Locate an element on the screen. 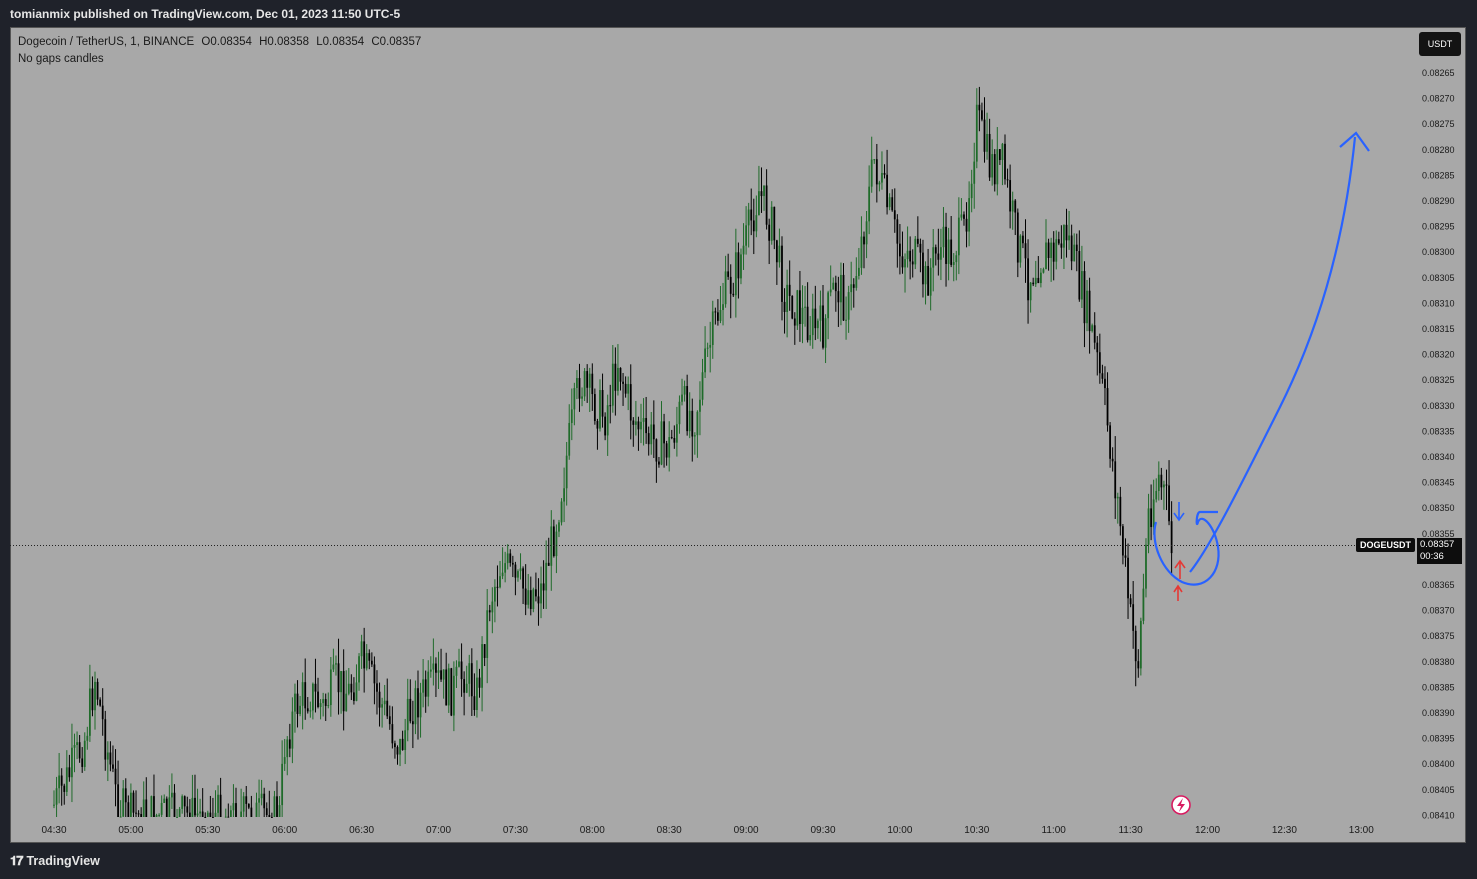  price-tick-label: 0.08330 is located at coordinates (1438, 406).